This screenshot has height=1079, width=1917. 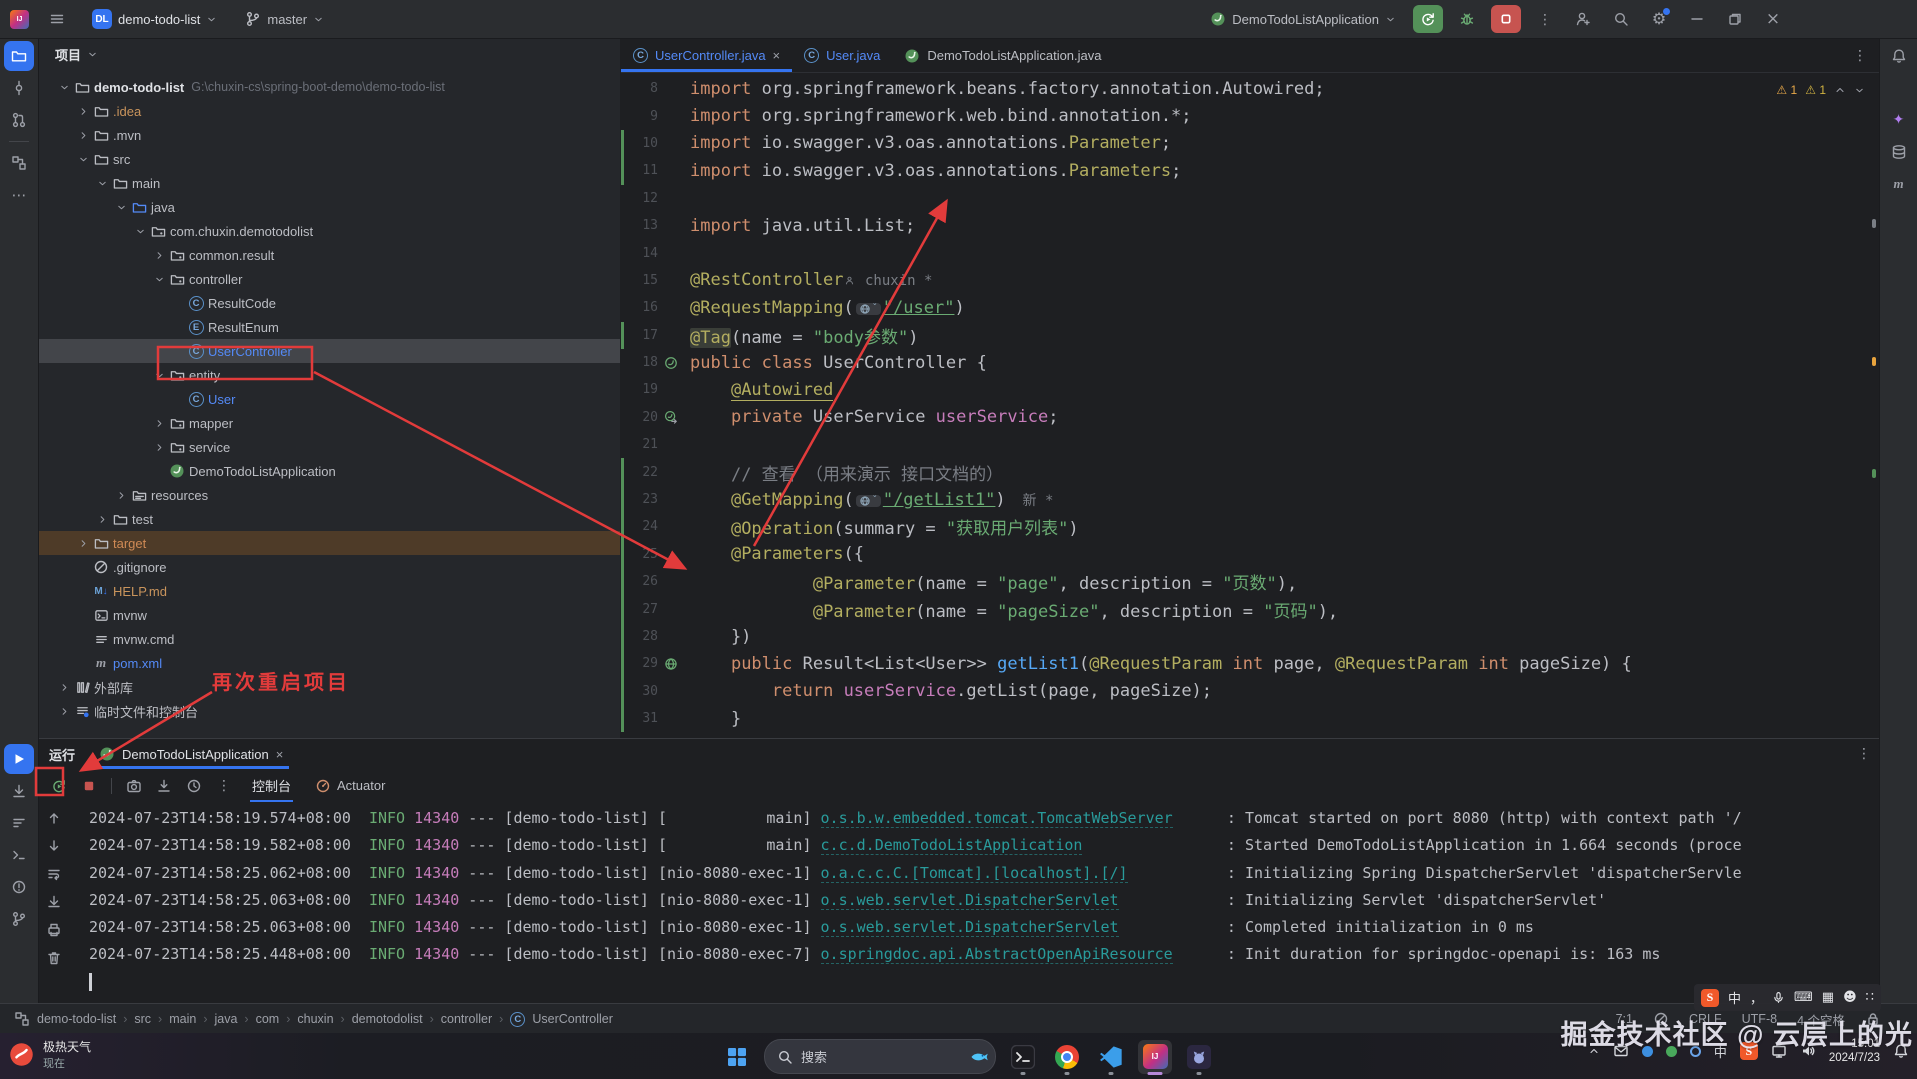 I want to click on line-number: 16, so click(x=641, y=307).